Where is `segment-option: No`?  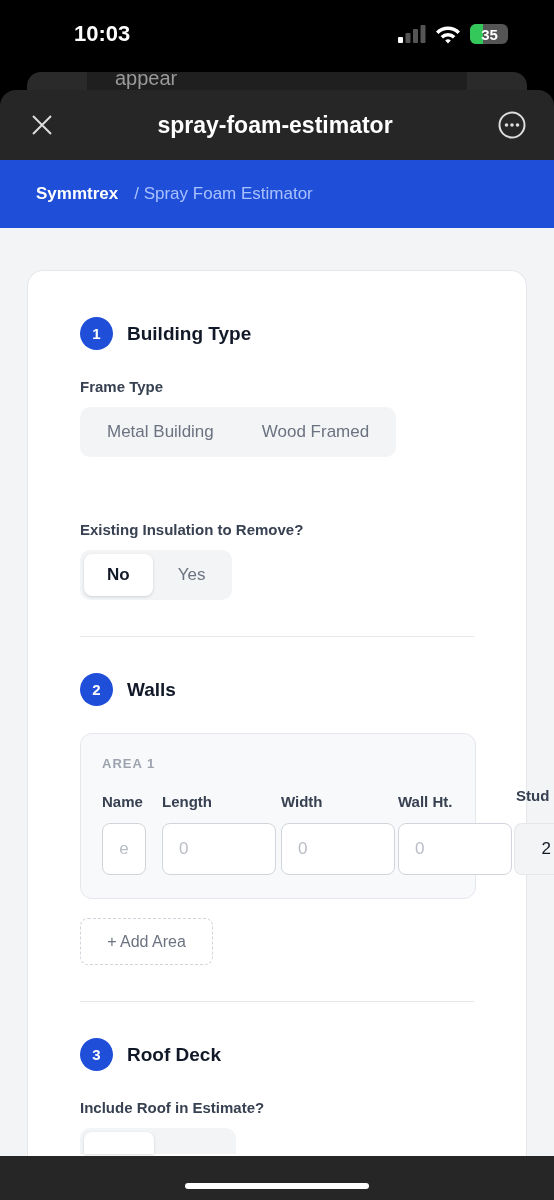
segment-option: No is located at coordinates (118, 575).